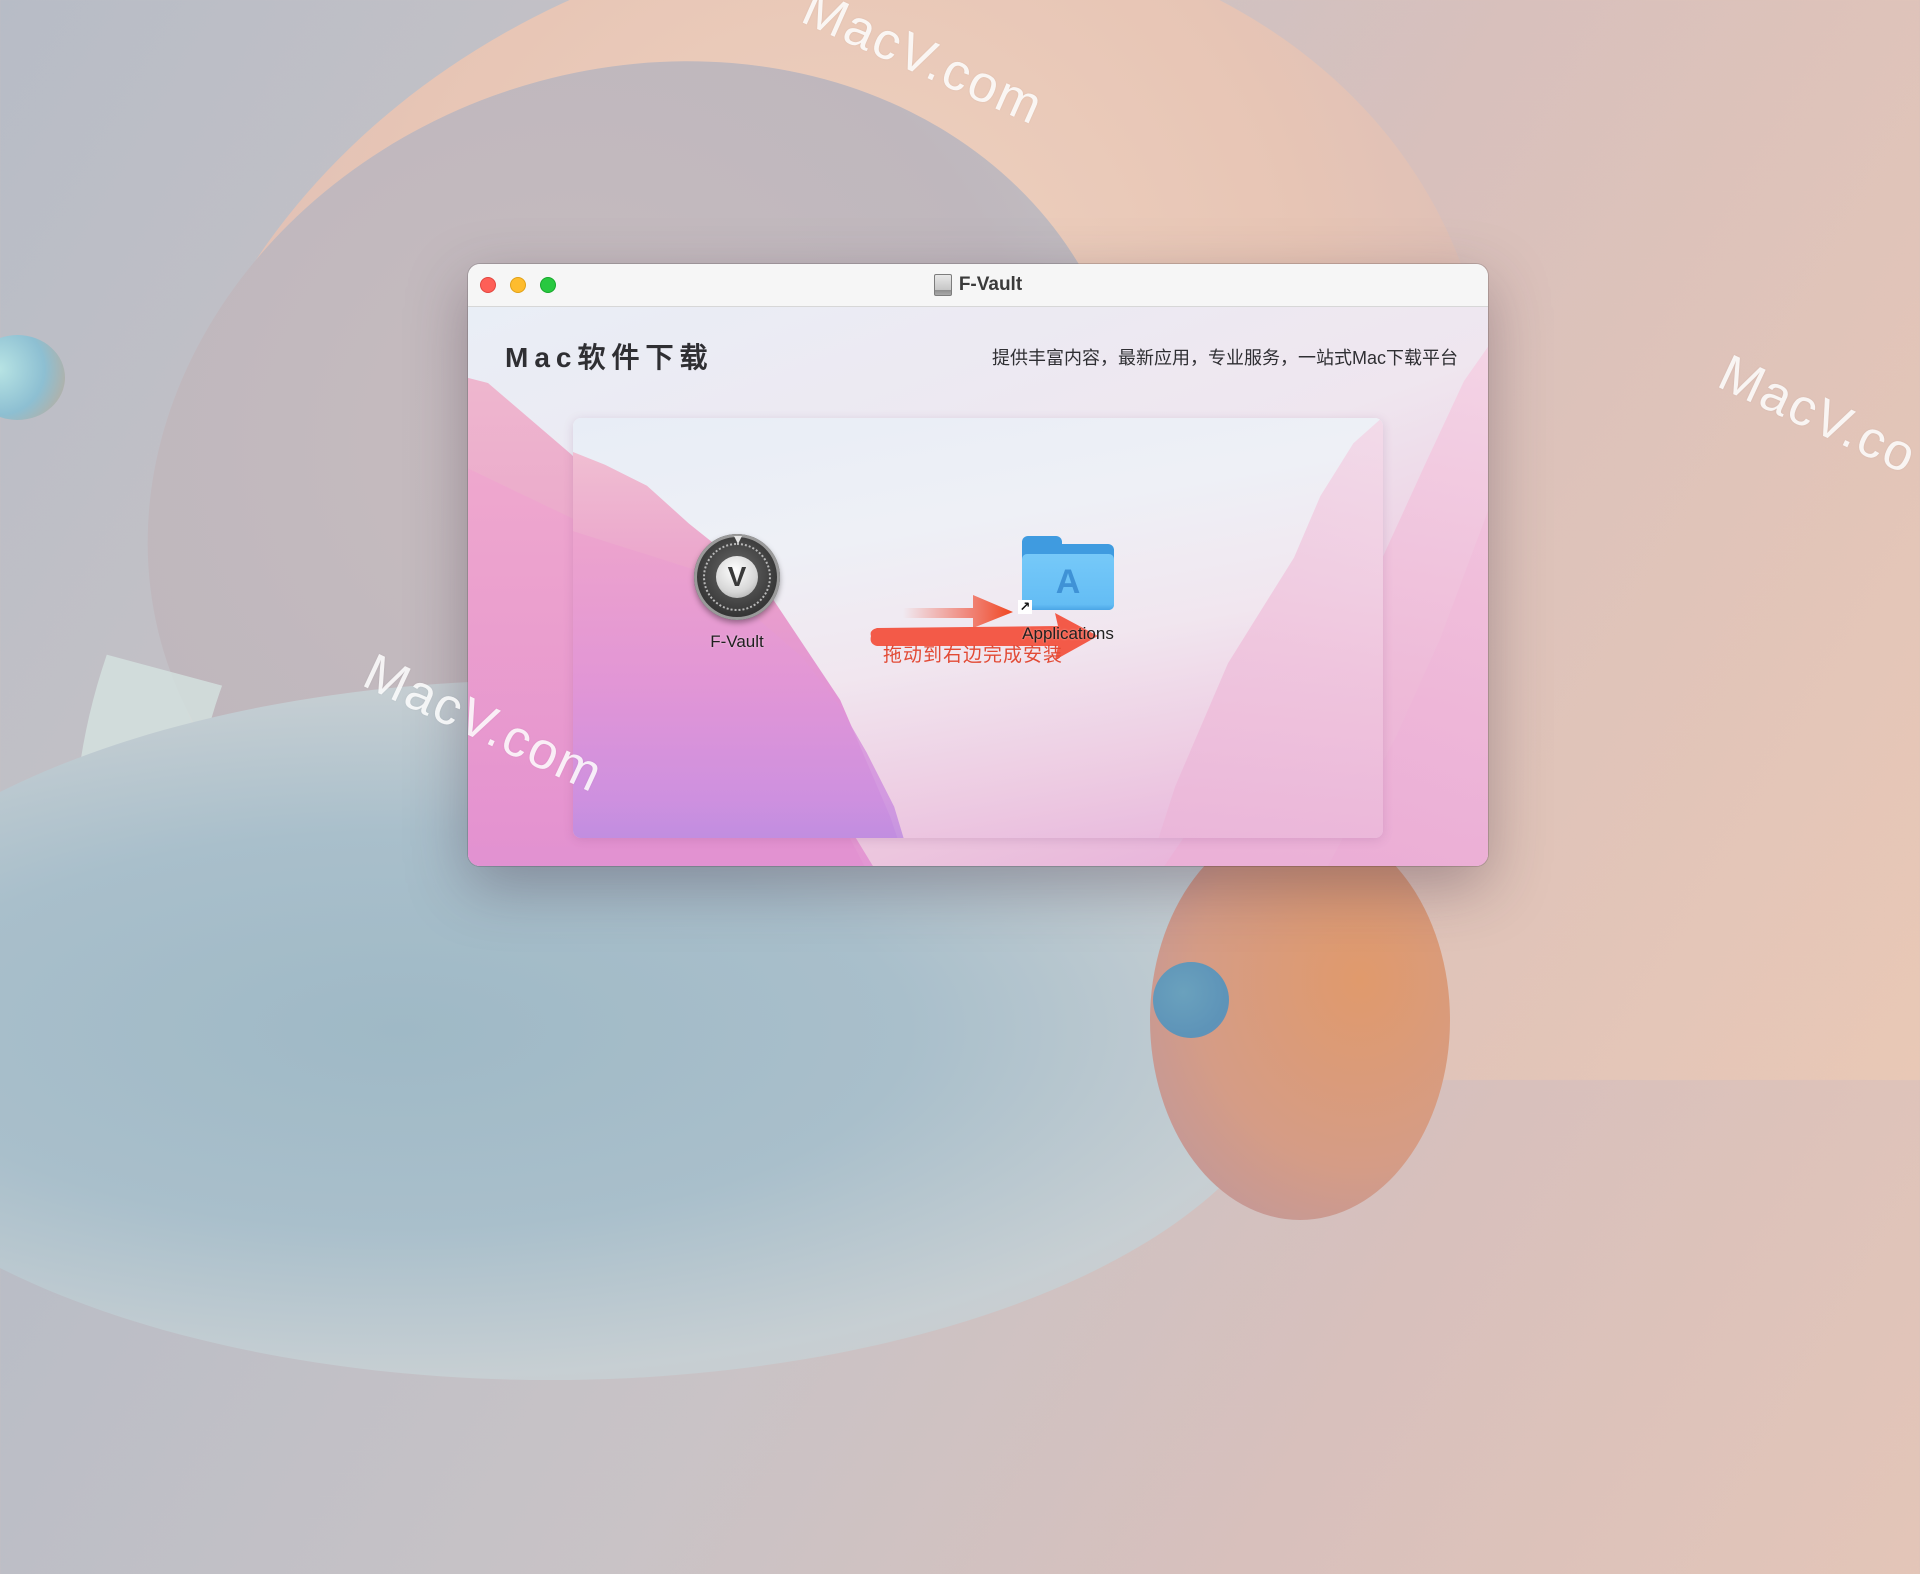  What do you see at coordinates (1068, 582) in the screenshot?
I see `app-store-glyph-icon: A` at bounding box center [1068, 582].